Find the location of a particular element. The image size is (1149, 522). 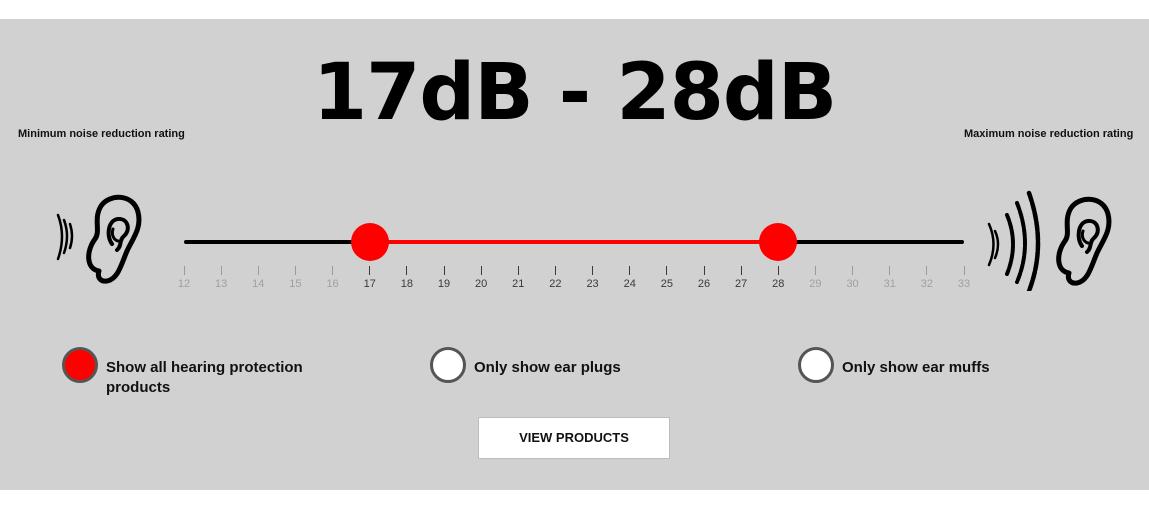

slider-tick: 16 is located at coordinates (333, 278).